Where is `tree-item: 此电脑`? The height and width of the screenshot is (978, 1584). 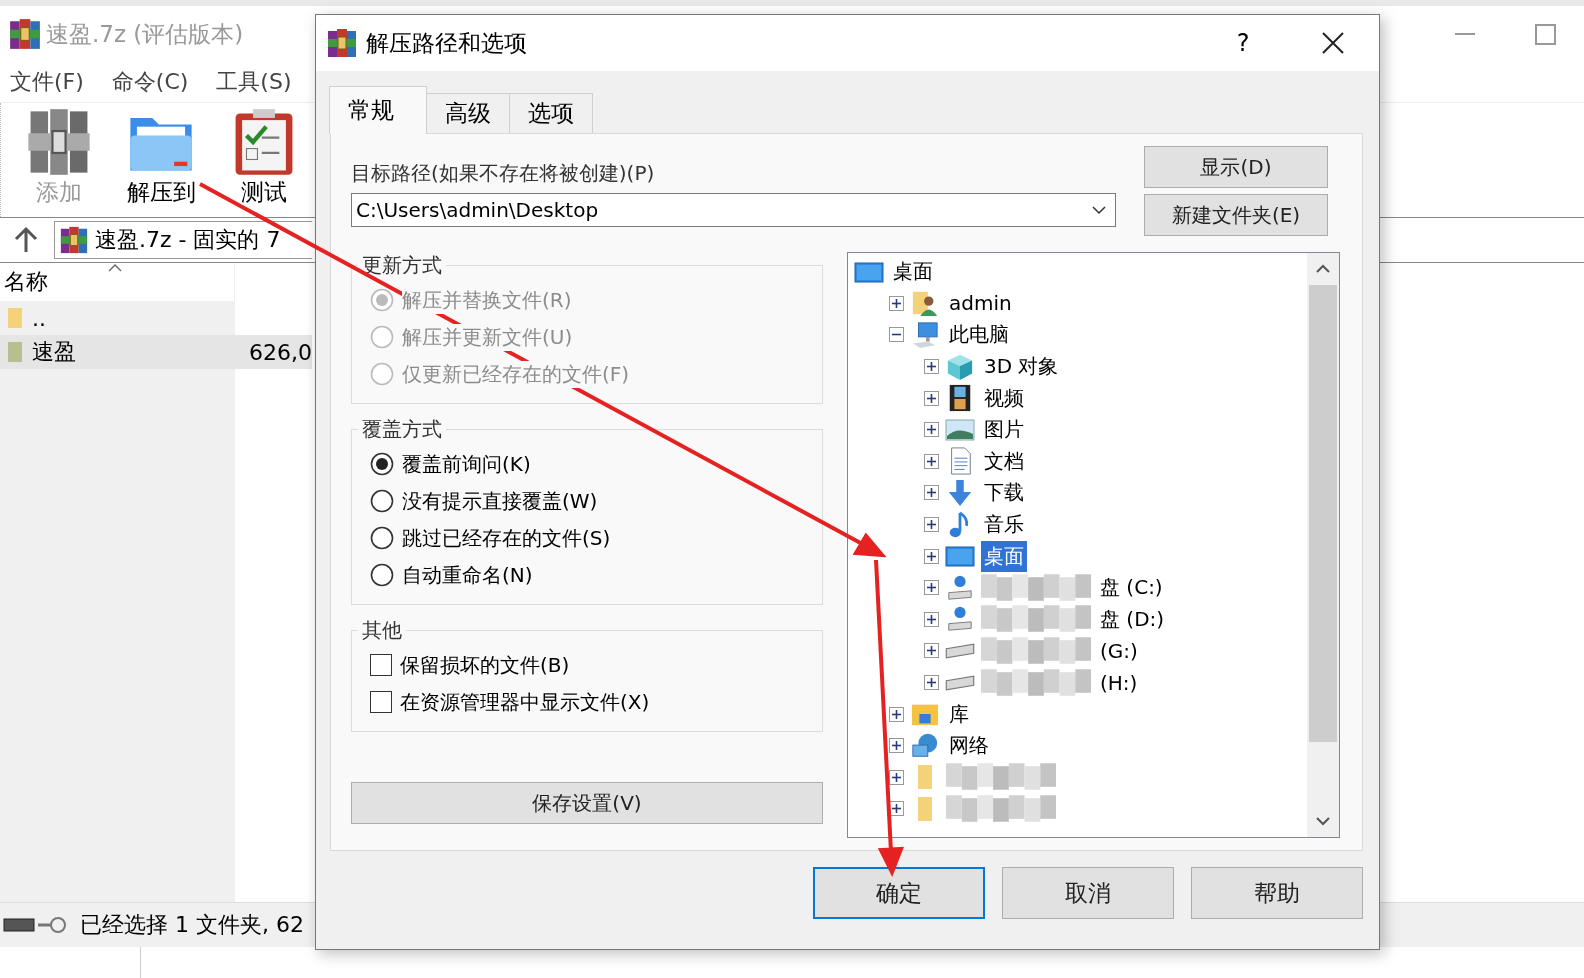 tree-item: 此电脑 is located at coordinates (979, 335).